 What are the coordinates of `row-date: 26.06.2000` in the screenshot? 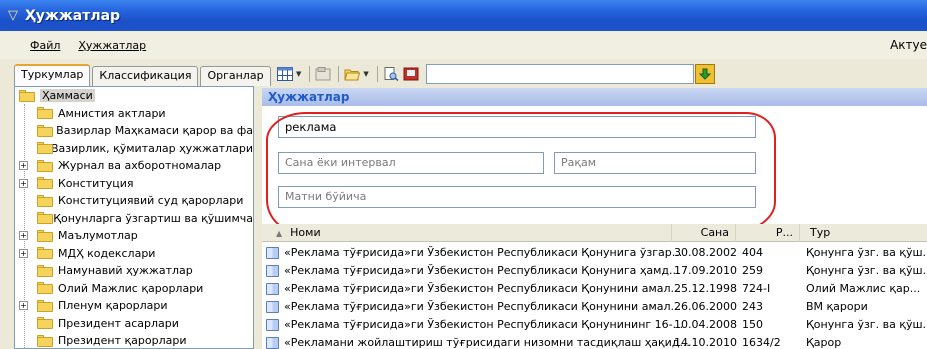 It's located at (705, 306).